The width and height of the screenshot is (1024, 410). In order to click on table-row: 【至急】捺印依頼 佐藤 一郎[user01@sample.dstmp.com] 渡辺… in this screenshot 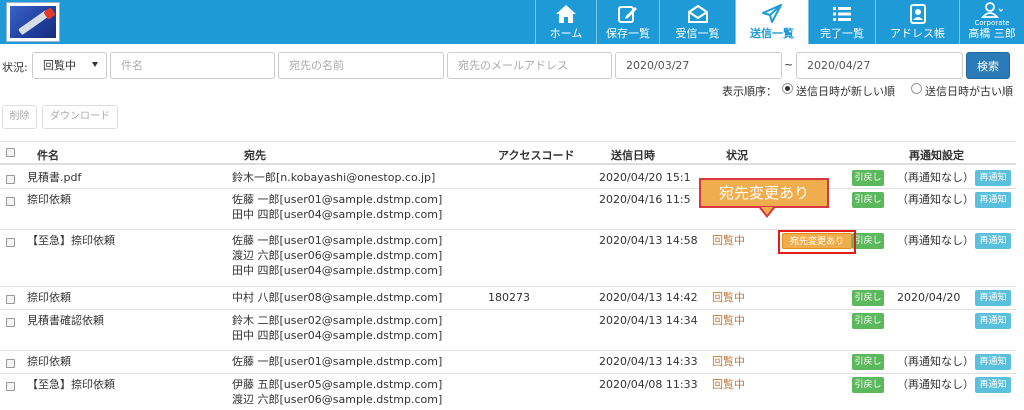, I will do `click(508, 258)`.